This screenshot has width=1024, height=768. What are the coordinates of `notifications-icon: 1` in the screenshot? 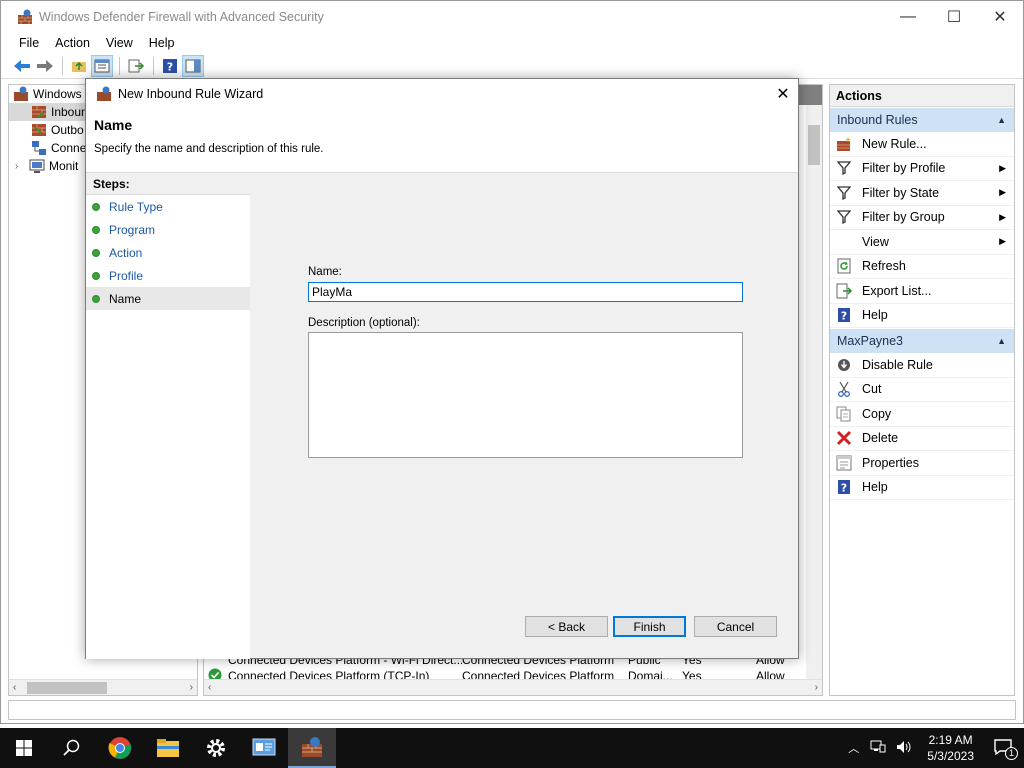 It's located at (1004, 749).